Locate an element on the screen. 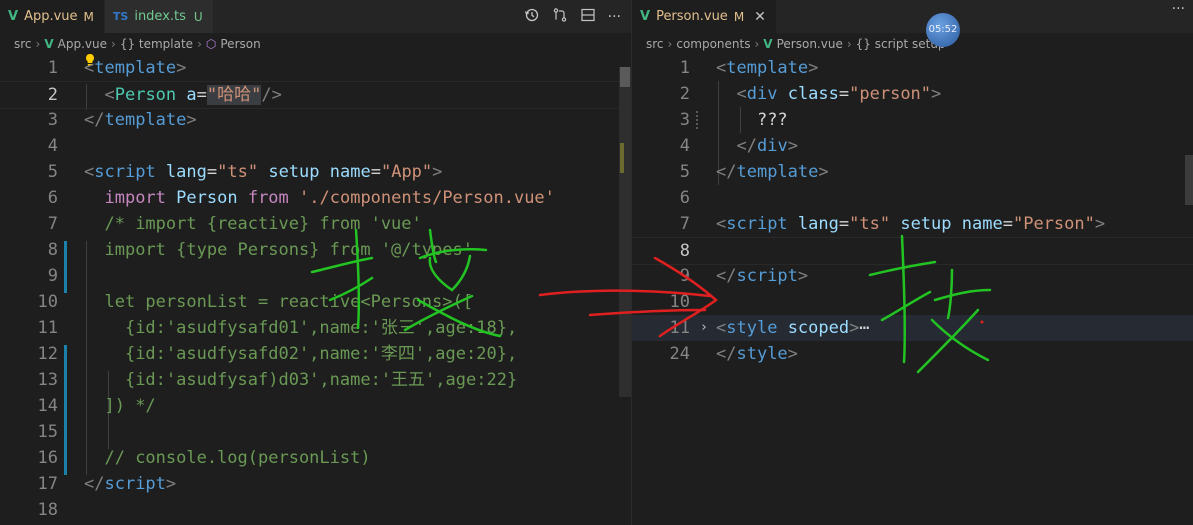  code-token: style is located at coordinates (762, 354).